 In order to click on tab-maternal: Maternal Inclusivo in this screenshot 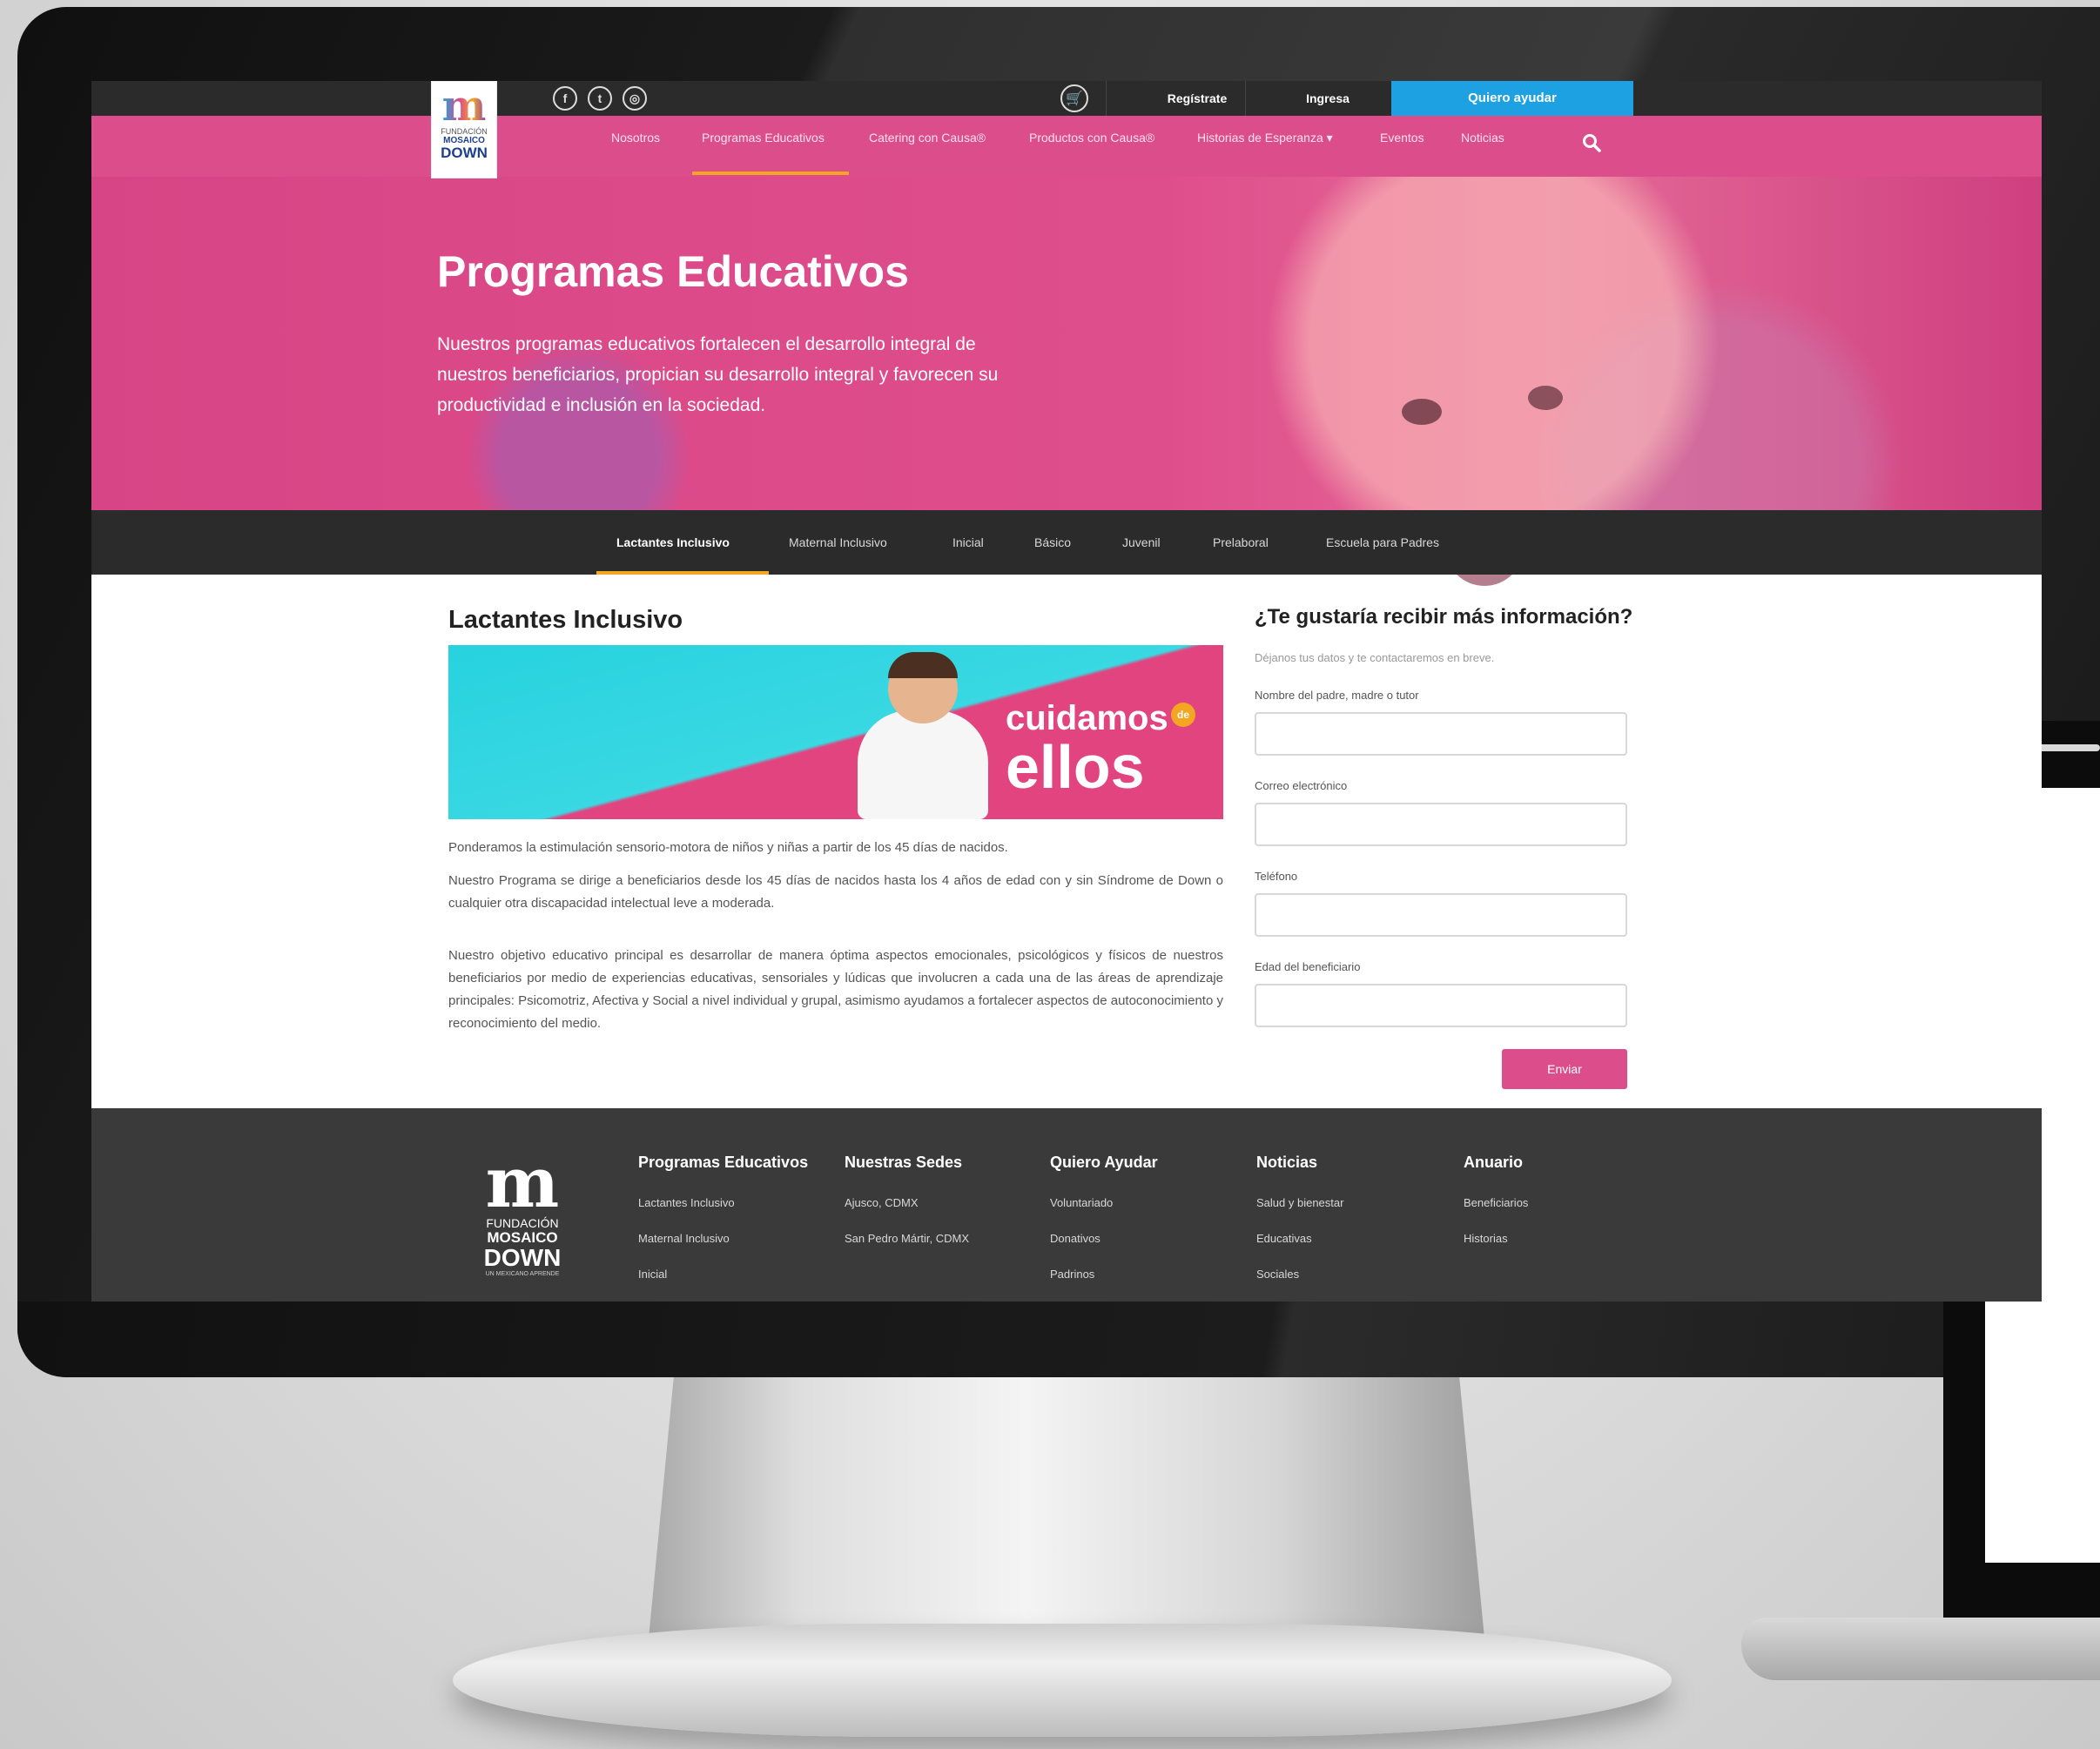, I will do `click(838, 542)`.